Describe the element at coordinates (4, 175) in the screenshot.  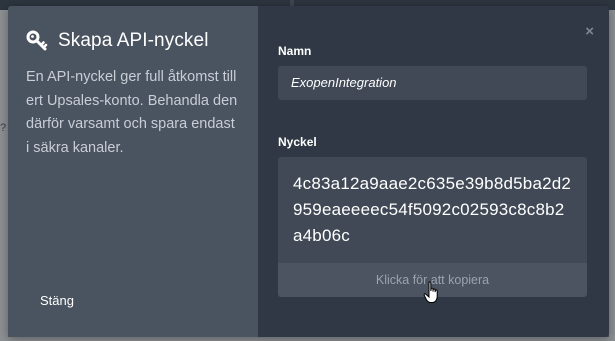
I see `app-left-backdrop: ?` at that location.